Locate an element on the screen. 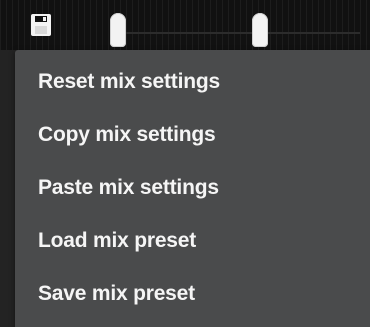 The width and height of the screenshot is (370, 327). menu-item-label: Paste mix settings is located at coordinates (128, 187).